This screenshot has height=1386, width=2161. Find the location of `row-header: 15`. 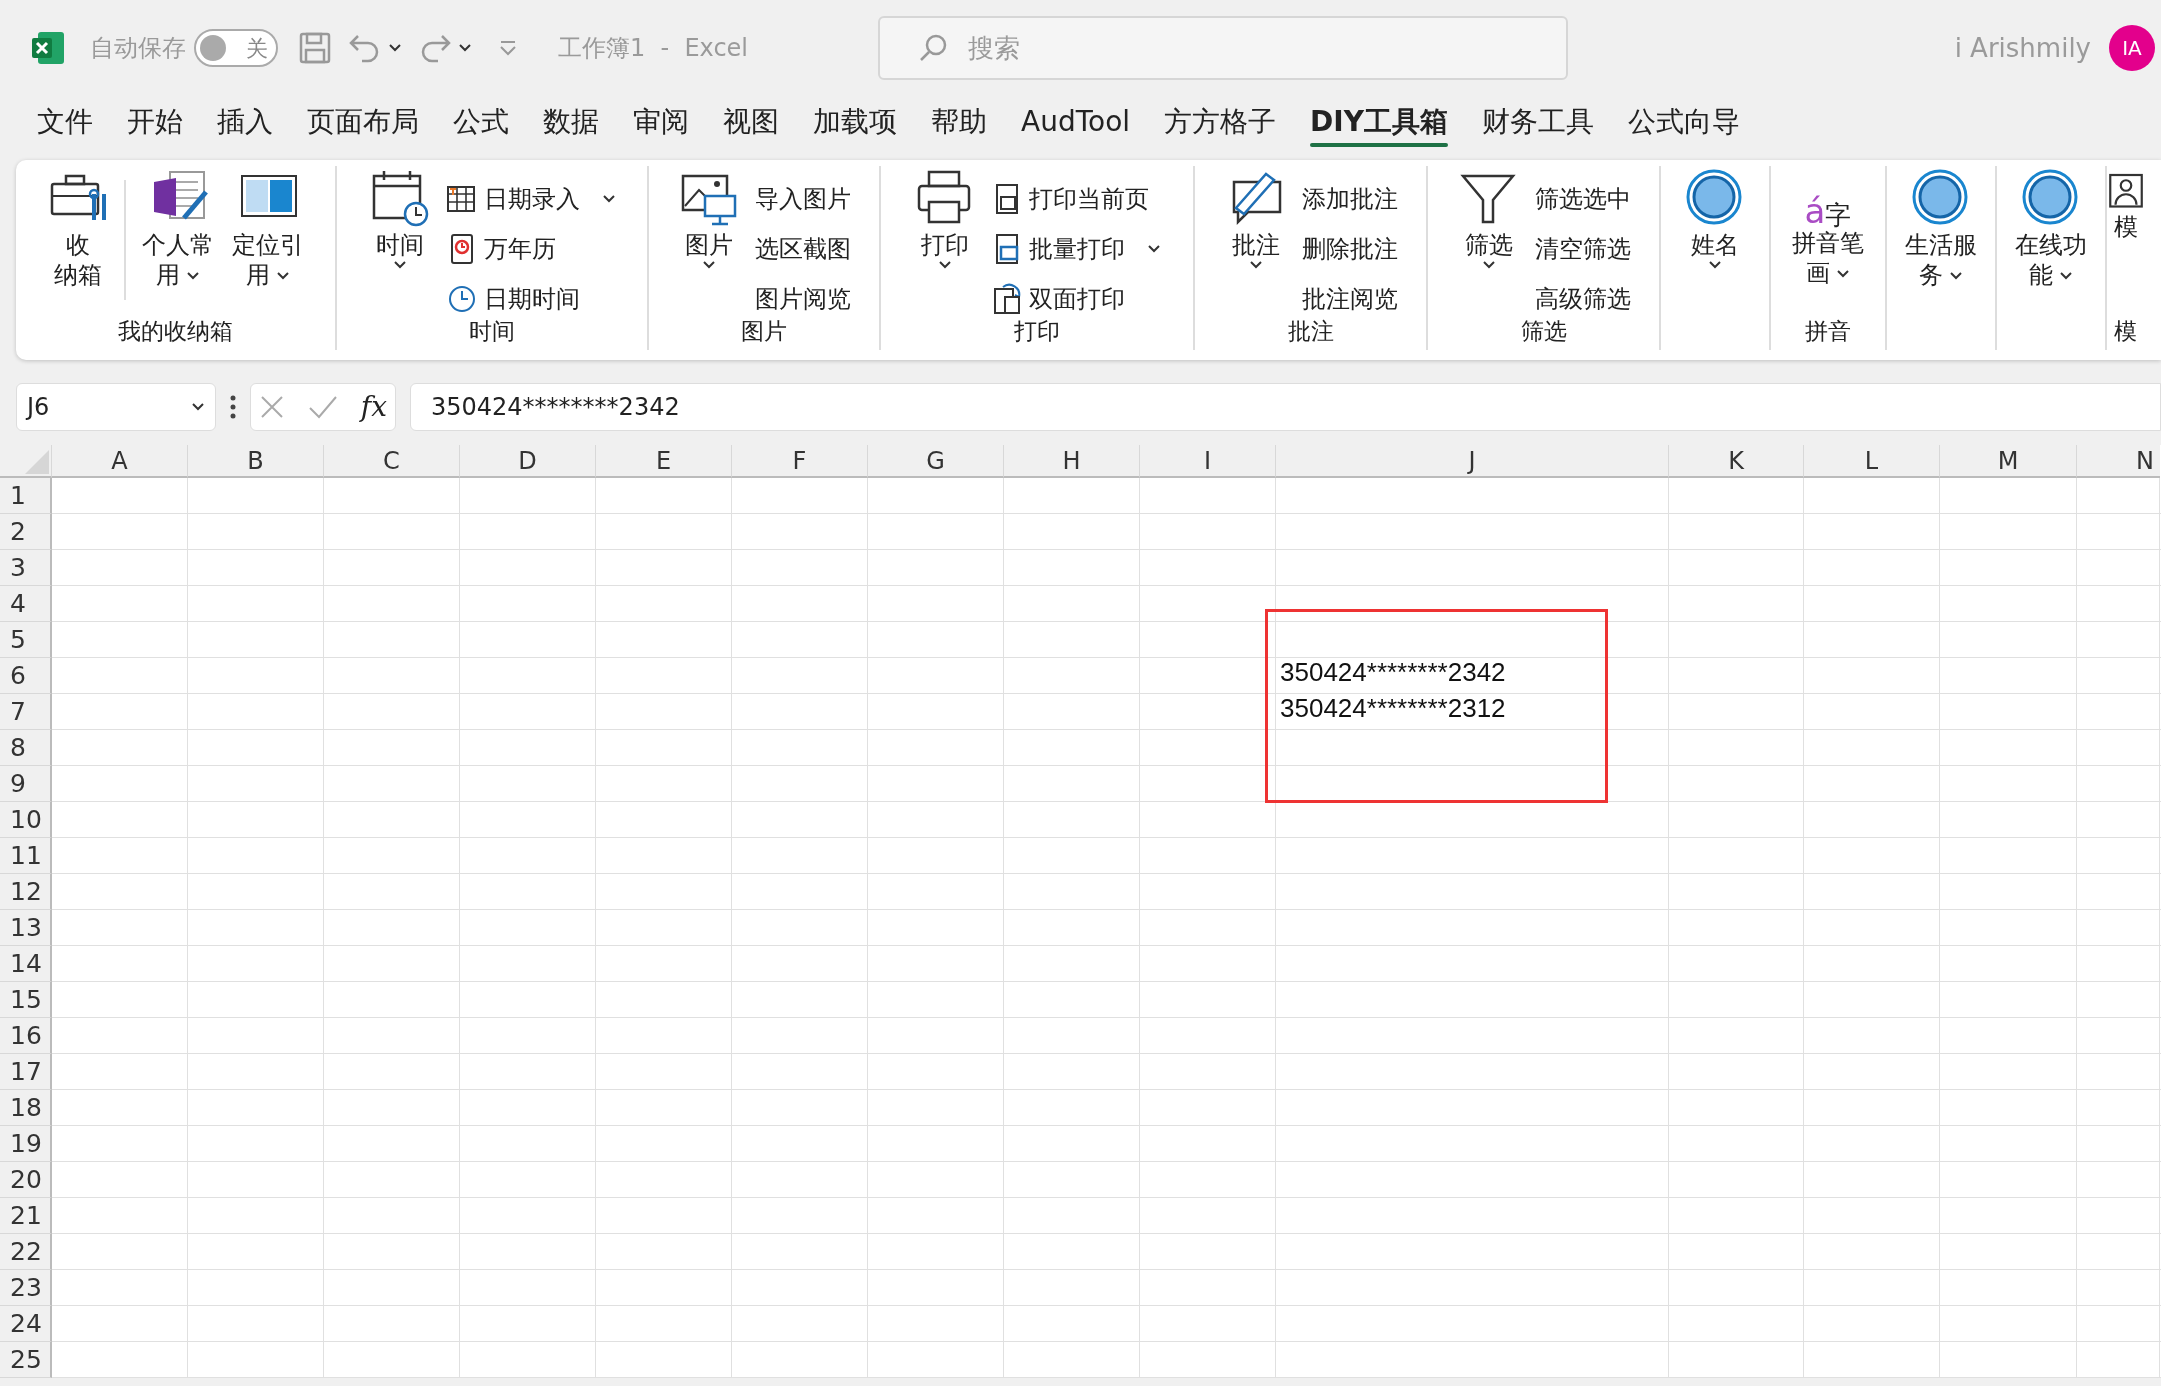

row-header: 15 is located at coordinates (26, 1000).